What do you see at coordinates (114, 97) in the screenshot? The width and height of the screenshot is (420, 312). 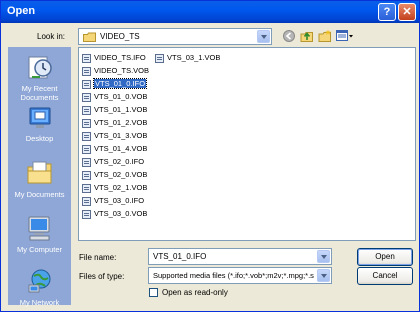 I see `list-item: VTS_01_0.VOB` at bounding box center [114, 97].